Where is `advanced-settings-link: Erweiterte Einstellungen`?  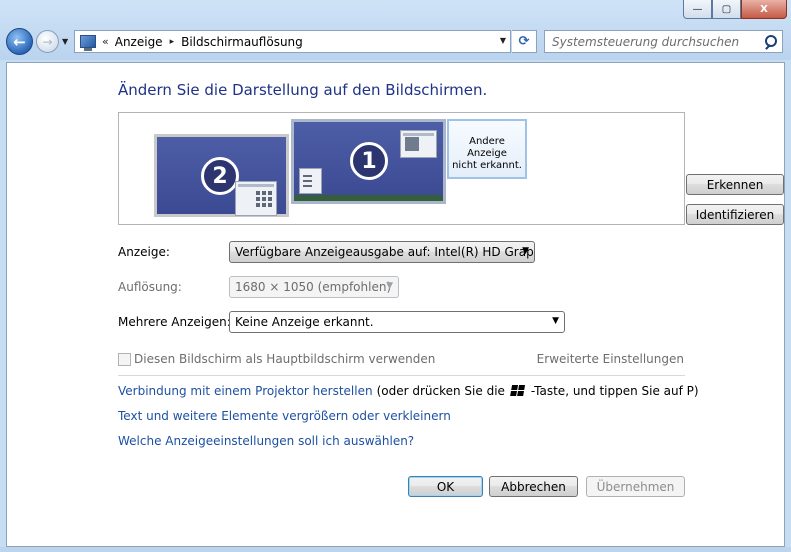
advanced-settings-link: Erweiterte Einstellungen is located at coordinates (610, 359).